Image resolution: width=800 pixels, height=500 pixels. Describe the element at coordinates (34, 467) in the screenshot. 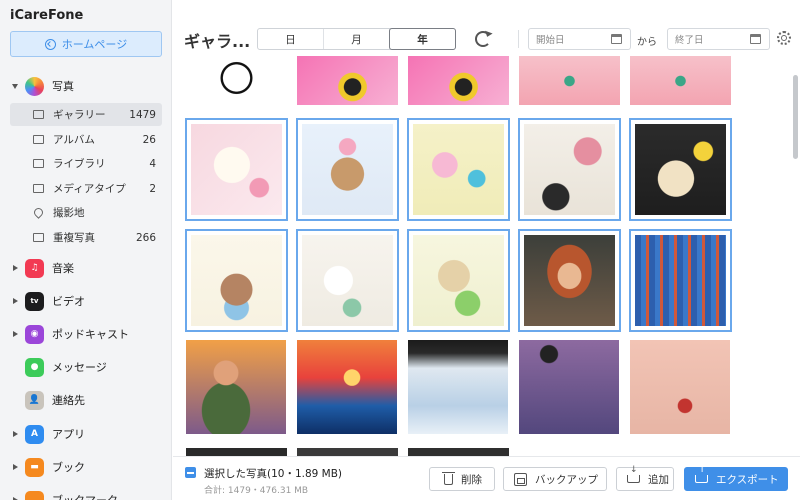

I see `books-icon: ▬` at that location.